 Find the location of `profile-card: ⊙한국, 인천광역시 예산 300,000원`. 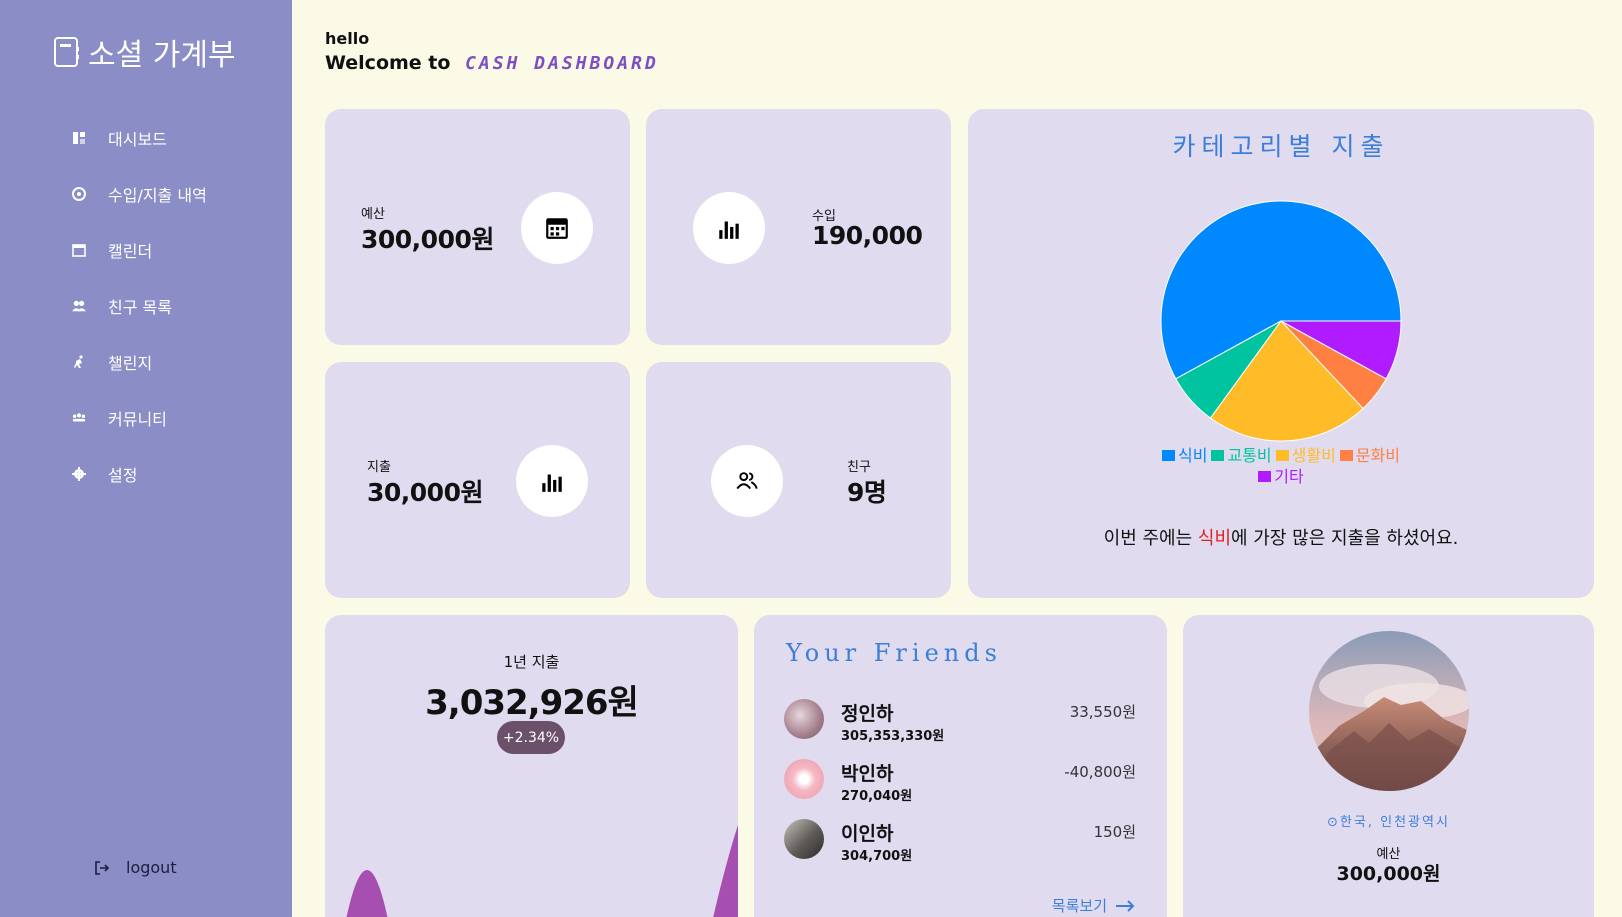

profile-card: ⊙한국, 인천광역시 예산 300,000원 is located at coordinates (1388, 766).